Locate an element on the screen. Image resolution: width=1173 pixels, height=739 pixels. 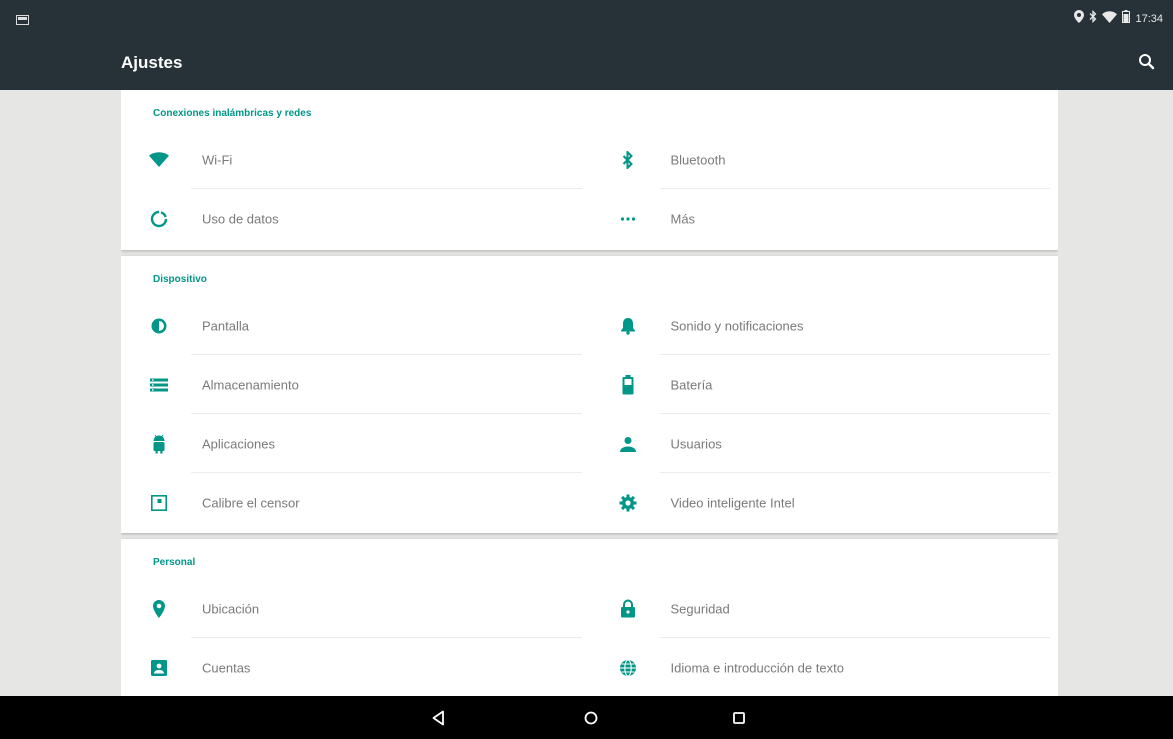
back-button is located at coordinates (439, 718).